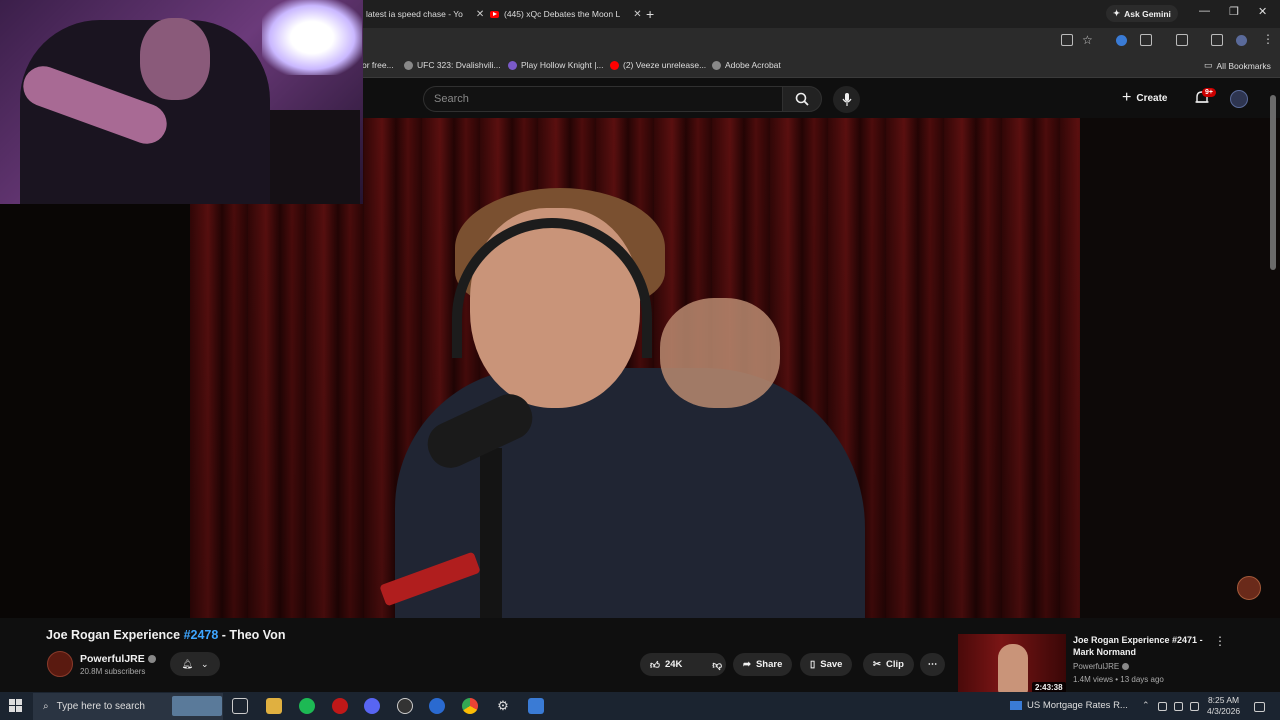  Describe the element at coordinates (15, 705) in the screenshot. I see `windows-start-icon` at that location.